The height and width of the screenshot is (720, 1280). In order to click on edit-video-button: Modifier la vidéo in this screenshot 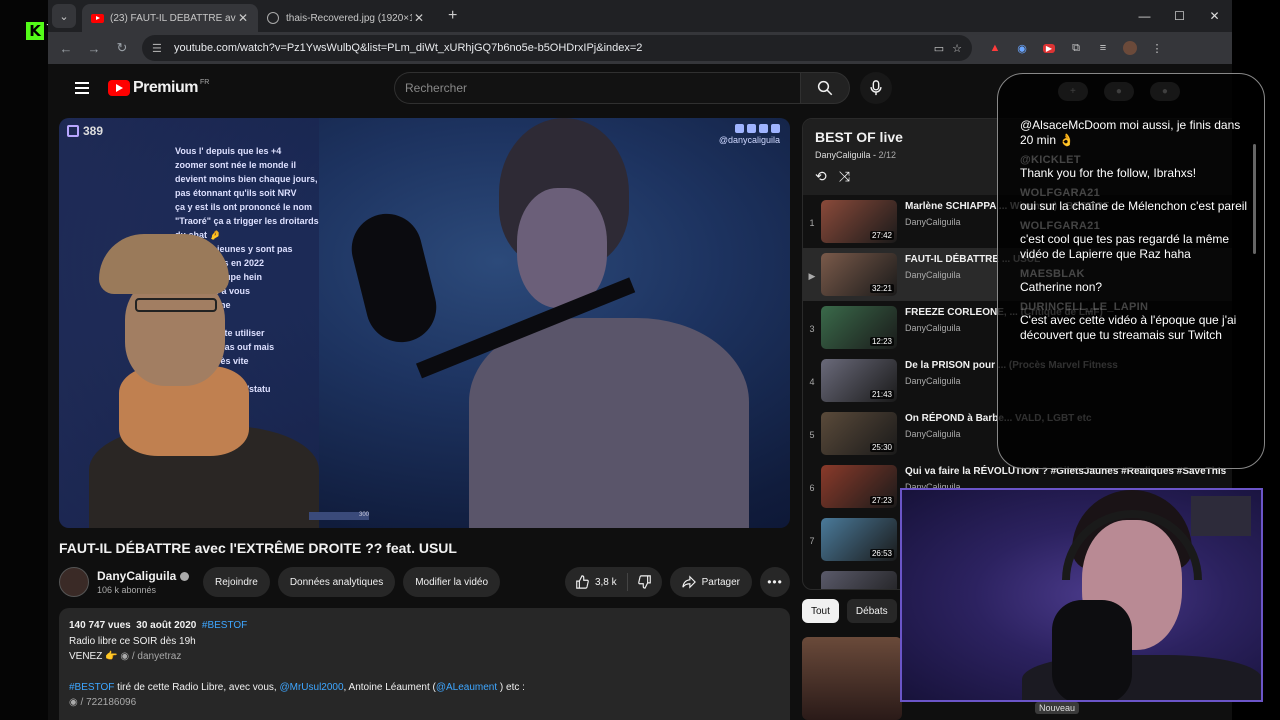, I will do `click(452, 582)`.